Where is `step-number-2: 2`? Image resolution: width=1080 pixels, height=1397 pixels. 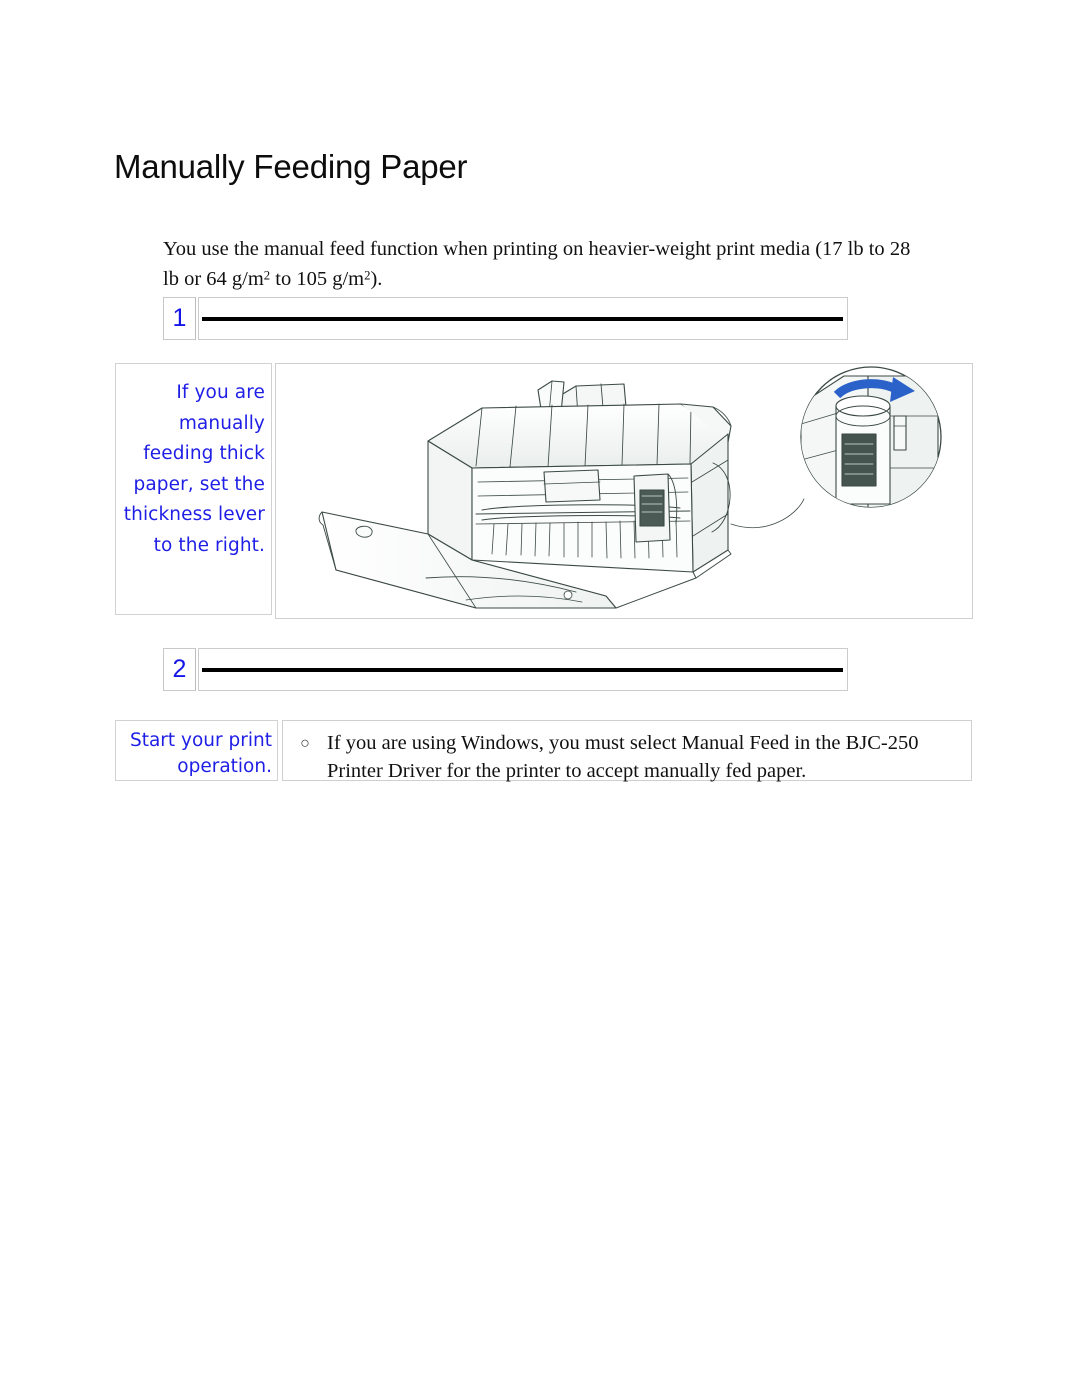
step-number-2: 2 is located at coordinates (179, 668).